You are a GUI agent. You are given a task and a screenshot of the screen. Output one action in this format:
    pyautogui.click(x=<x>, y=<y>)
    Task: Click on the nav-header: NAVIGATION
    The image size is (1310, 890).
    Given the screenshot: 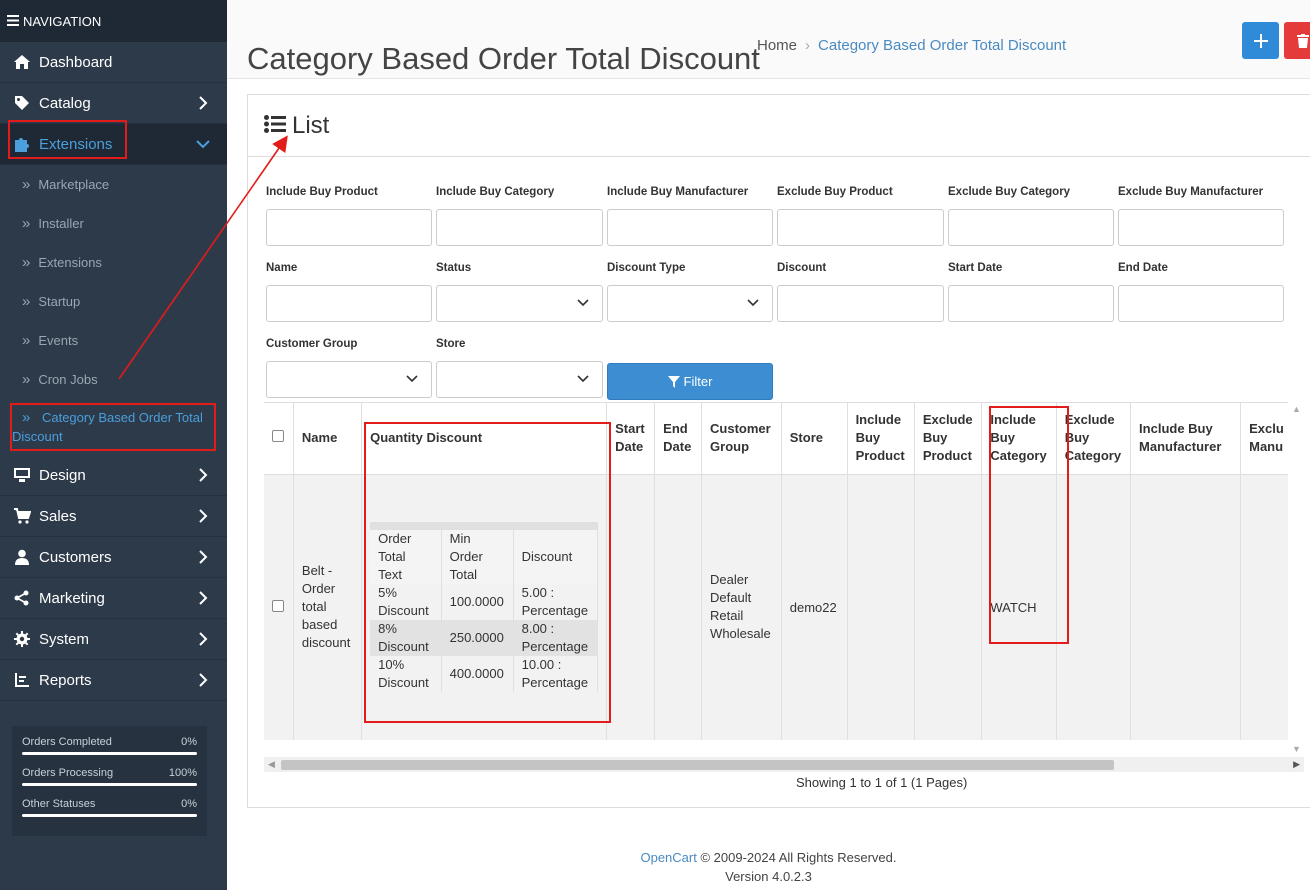 What is the action you would take?
    pyautogui.click(x=113, y=21)
    